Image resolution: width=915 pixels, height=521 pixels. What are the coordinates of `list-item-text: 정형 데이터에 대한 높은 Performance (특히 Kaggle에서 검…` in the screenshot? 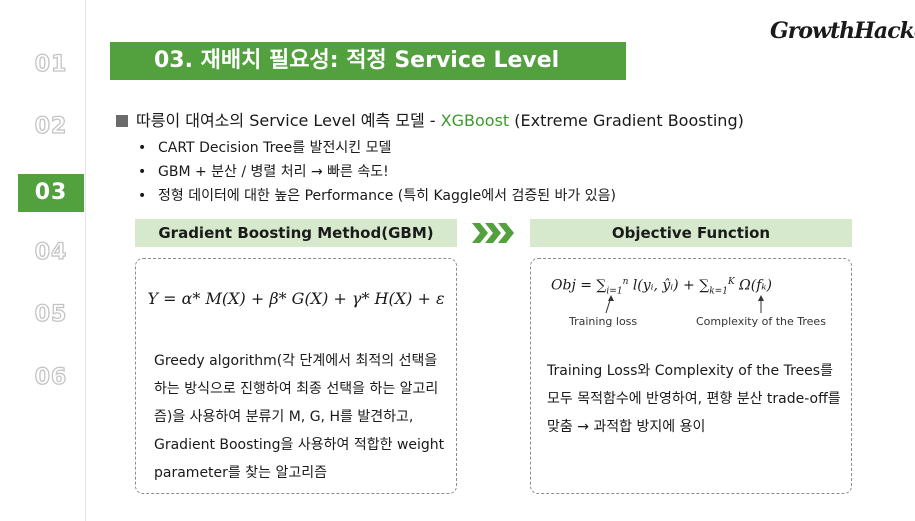 It's located at (387, 196).